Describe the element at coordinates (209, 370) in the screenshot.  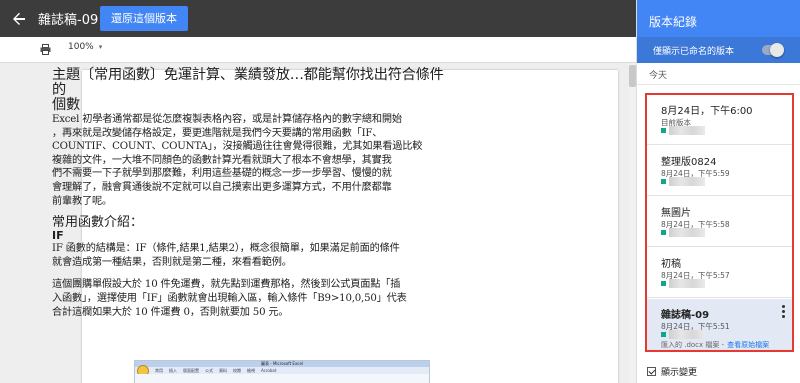
I see `embedded-tab: 公式` at that location.